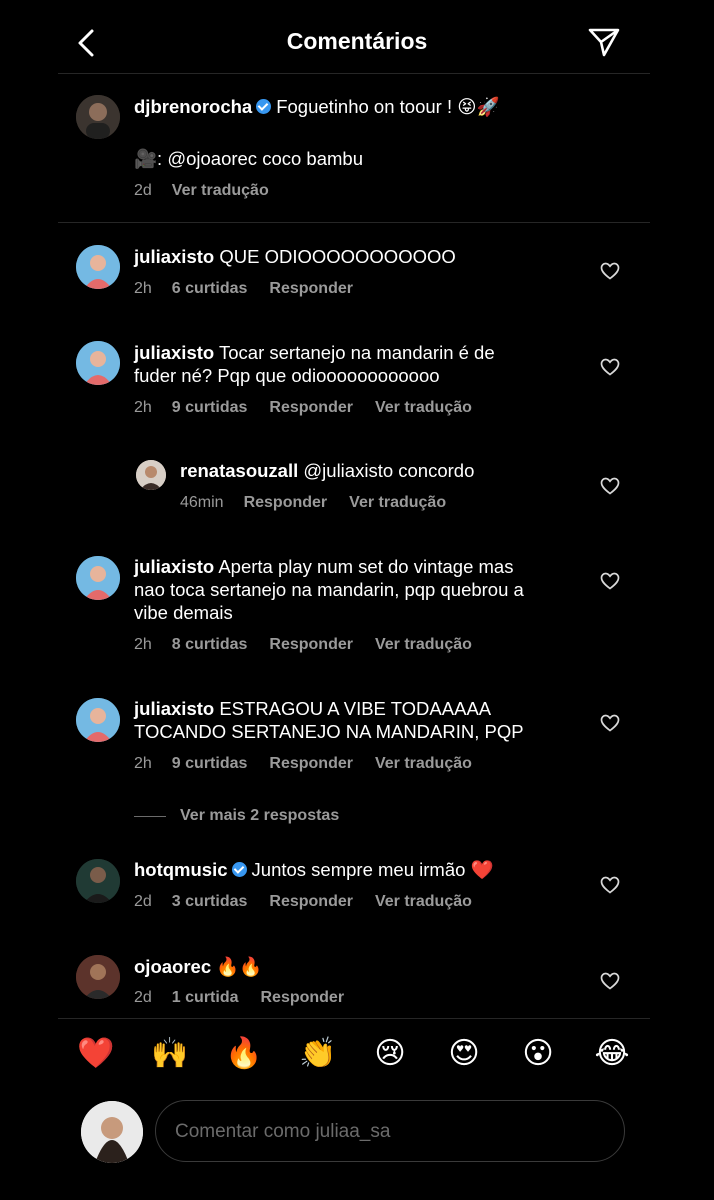 The height and width of the screenshot is (1200, 714). What do you see at coordinates (366, 566) in the screenshot?
I see `comment-body: Aperta play num set do vintage mas` at bounding box center [366, 566].